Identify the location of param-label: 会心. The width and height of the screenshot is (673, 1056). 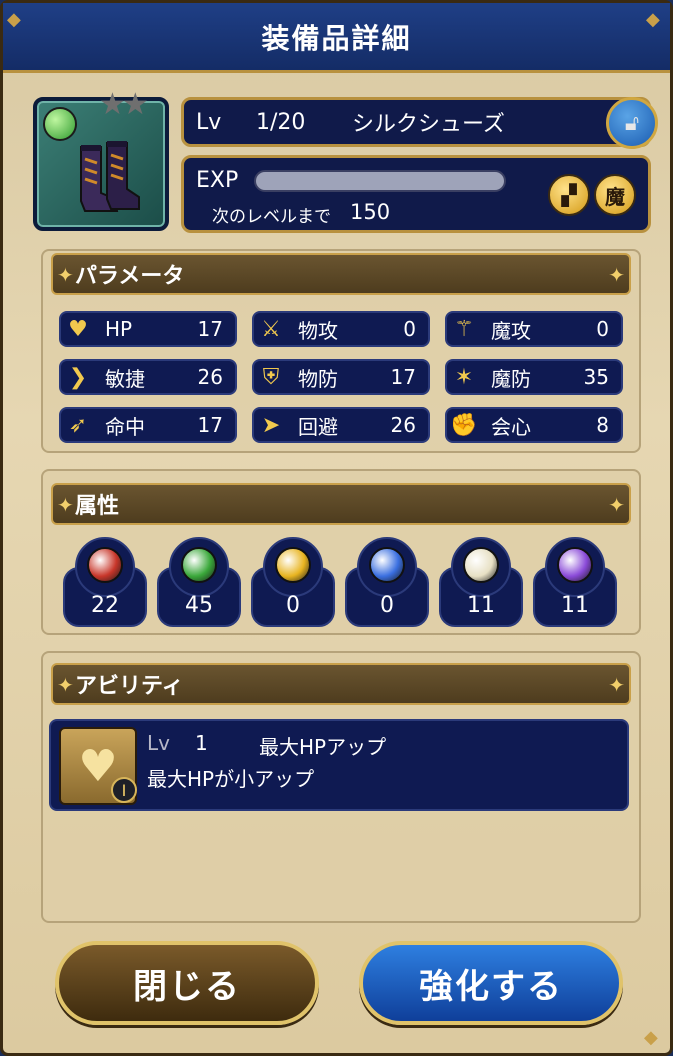
(511, 426).